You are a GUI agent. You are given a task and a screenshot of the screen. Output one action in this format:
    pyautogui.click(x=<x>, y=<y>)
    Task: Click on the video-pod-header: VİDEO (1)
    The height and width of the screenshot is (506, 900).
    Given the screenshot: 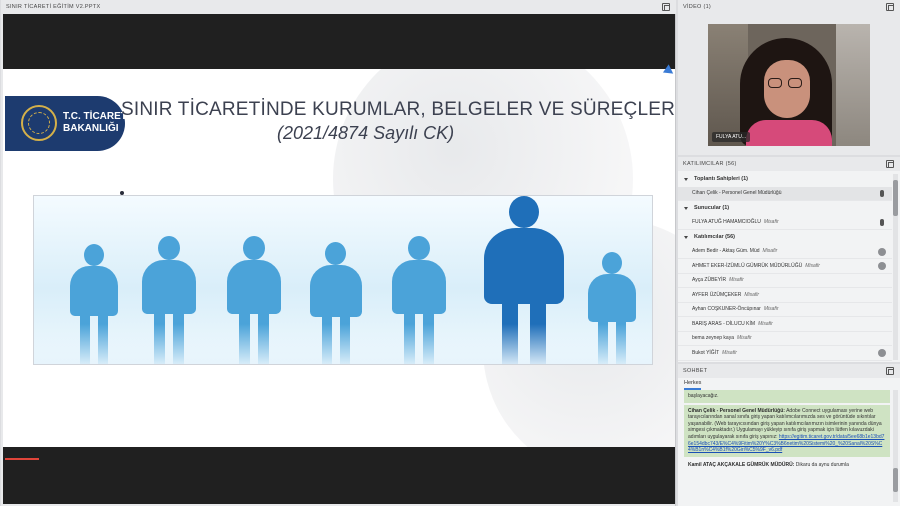 What is the action you would take?
    pyautogui.click(x=789, y=7)
    